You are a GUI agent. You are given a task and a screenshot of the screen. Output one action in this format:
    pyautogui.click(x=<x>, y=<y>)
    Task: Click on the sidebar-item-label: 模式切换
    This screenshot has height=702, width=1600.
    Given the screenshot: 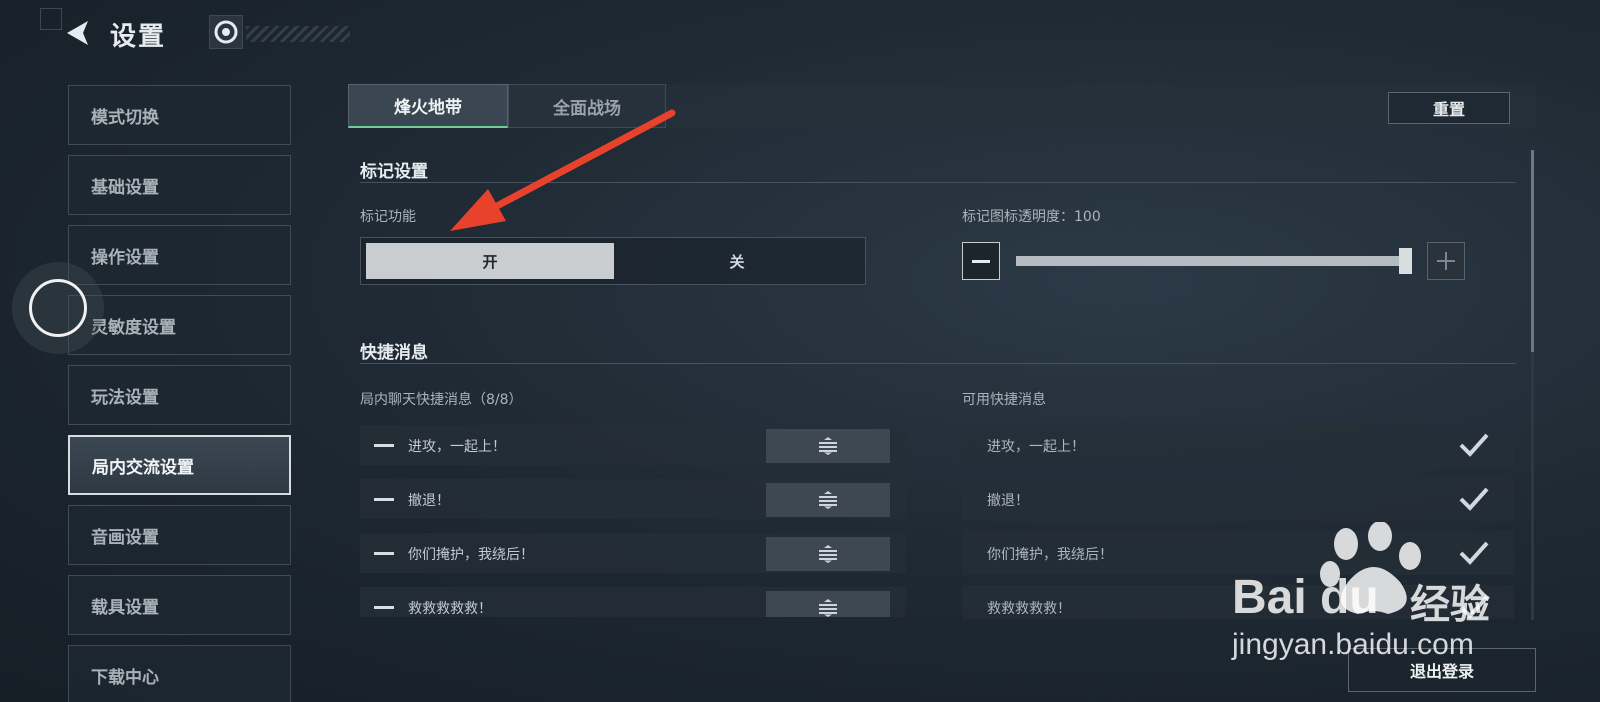 What is the action you would take?
    pyautogui.click(x=125, y=117)
    